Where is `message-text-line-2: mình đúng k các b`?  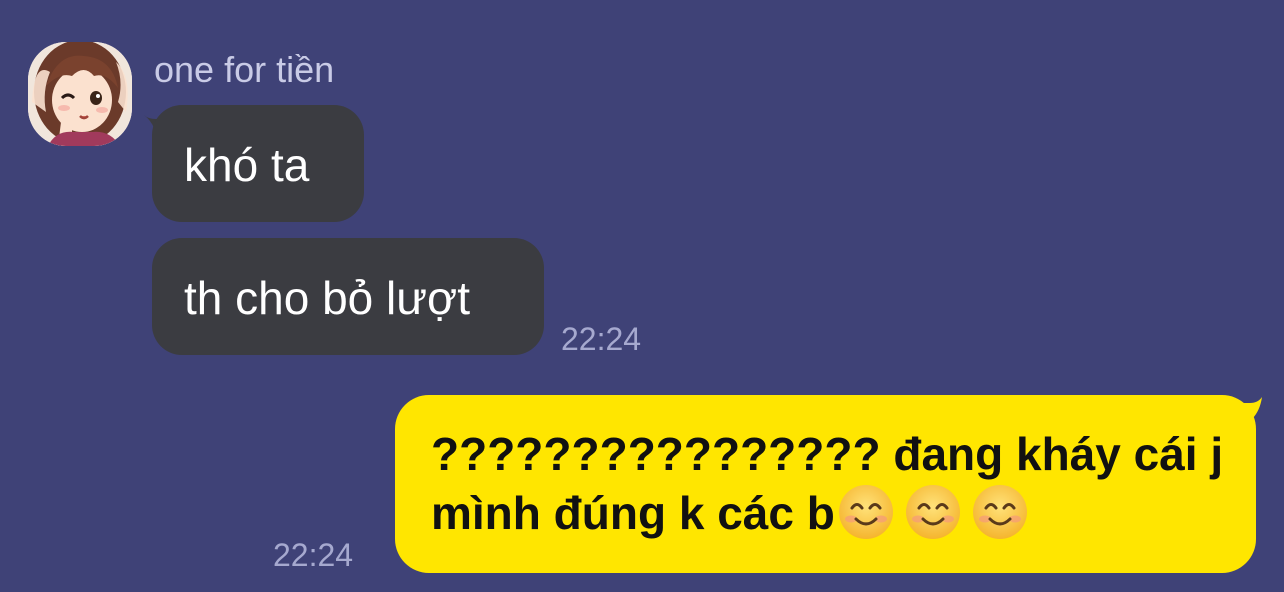 message-text-line-2: mình đúng k các b is located at coordinates (828, 512).